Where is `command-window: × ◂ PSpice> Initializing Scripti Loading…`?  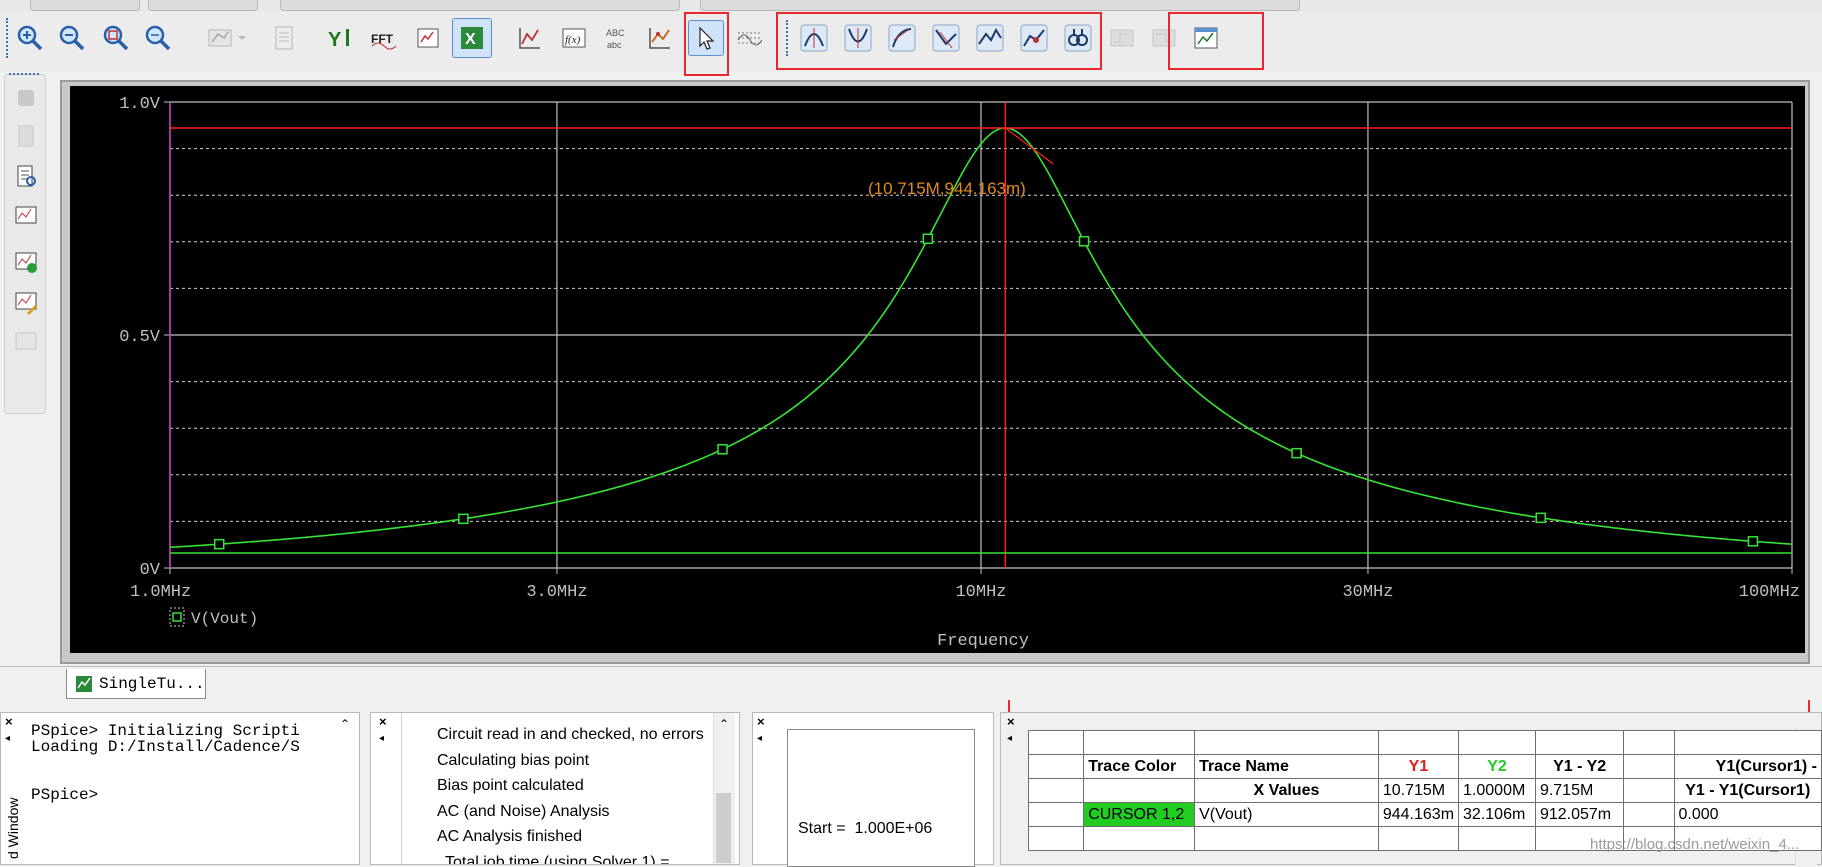
command-window: × ◂ PSpice> Initializing Scripti Loading… is located at coordinates (180, 788).